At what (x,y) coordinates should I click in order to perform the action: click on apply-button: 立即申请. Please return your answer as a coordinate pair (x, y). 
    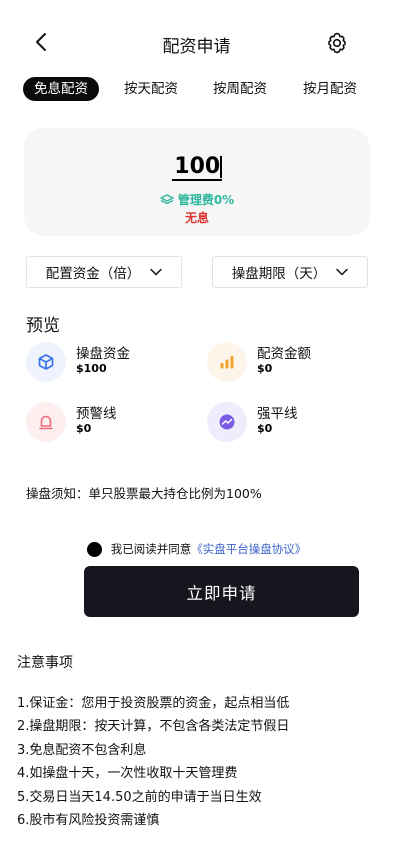
    Looking at the image, I should click on (221, 591).